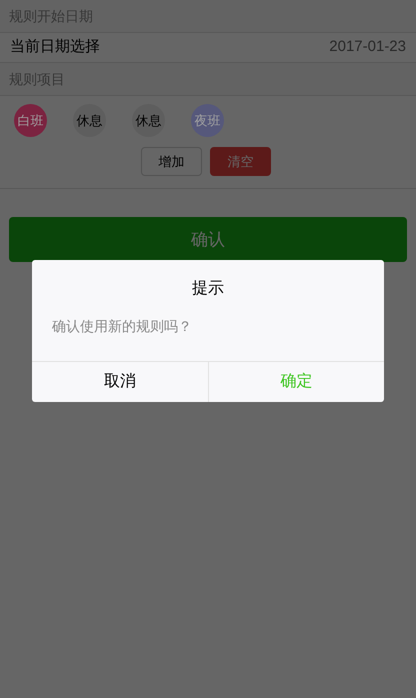 The height and width of the screenshot is (698, 416). Describe the element at coordinates (296, 382) in the screenshot. I see `ok-button: 确定` at that location.